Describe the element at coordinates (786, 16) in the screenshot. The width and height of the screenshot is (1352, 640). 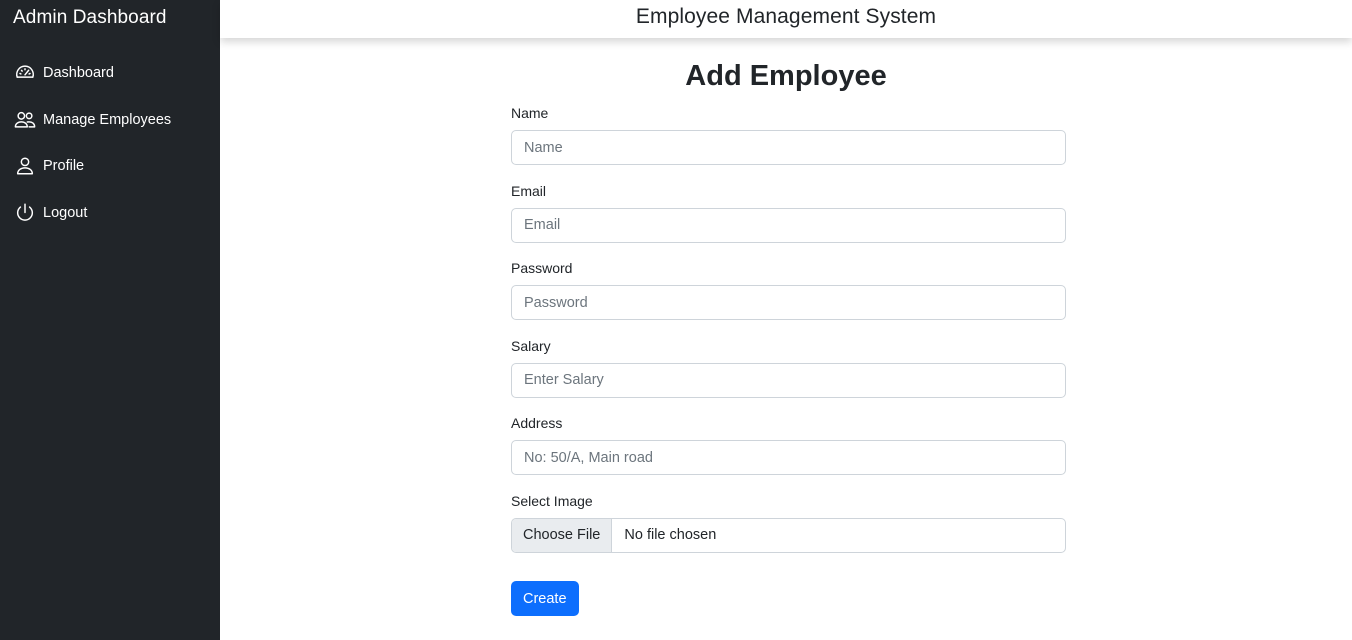
I see `app-title: Employee Management System` at that location.